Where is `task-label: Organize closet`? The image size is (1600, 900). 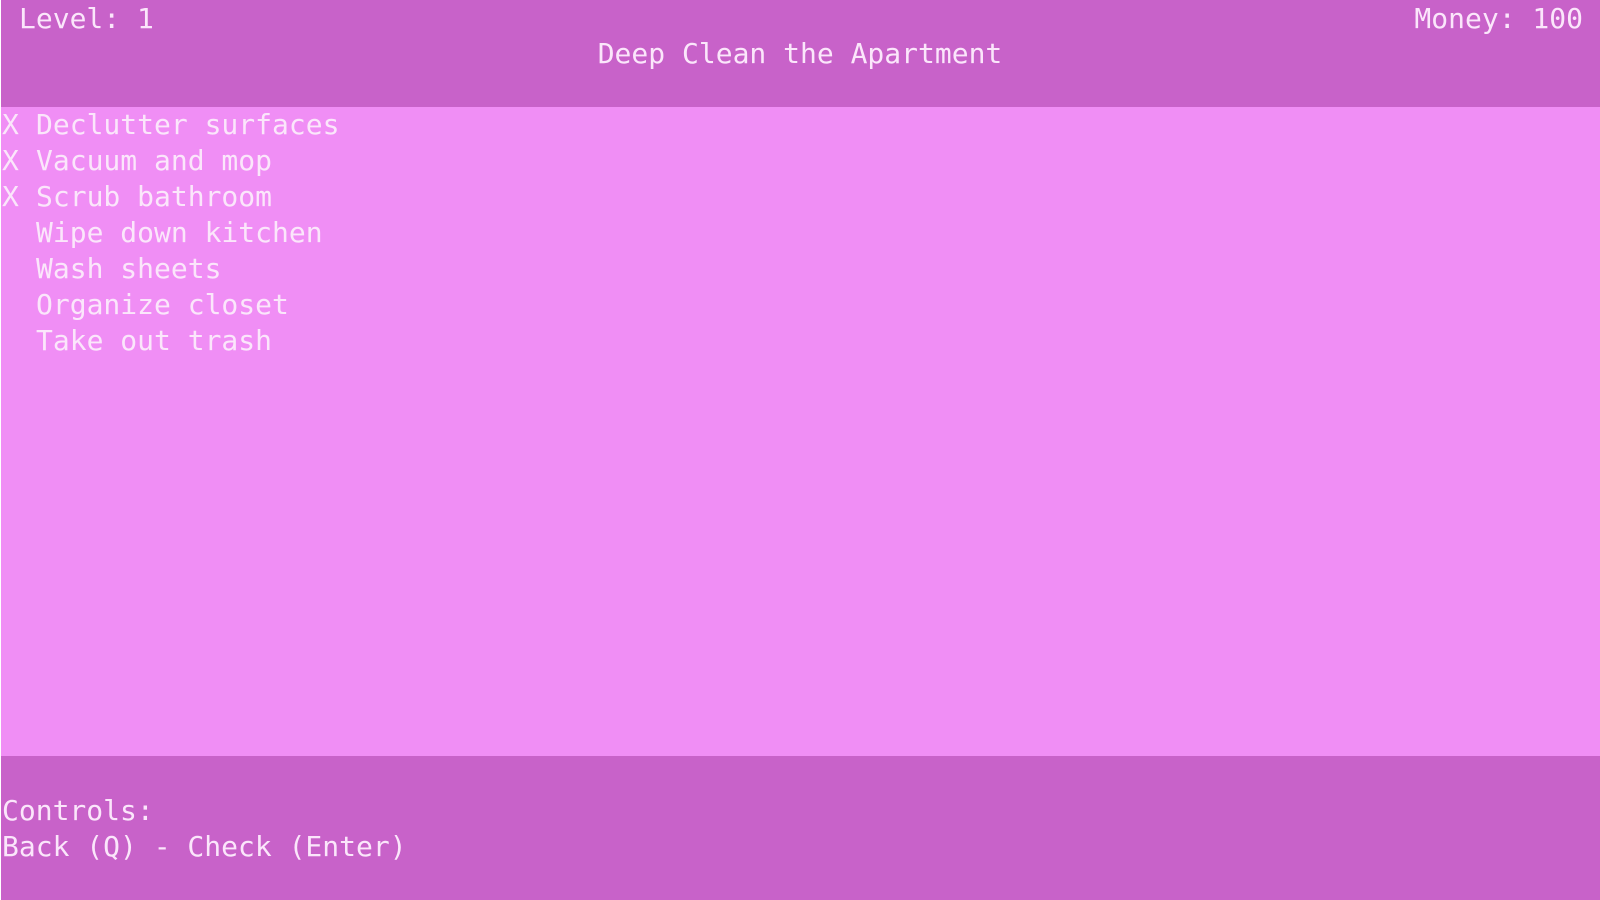
task-label: Organize closet is located at coordinates (162, 304).